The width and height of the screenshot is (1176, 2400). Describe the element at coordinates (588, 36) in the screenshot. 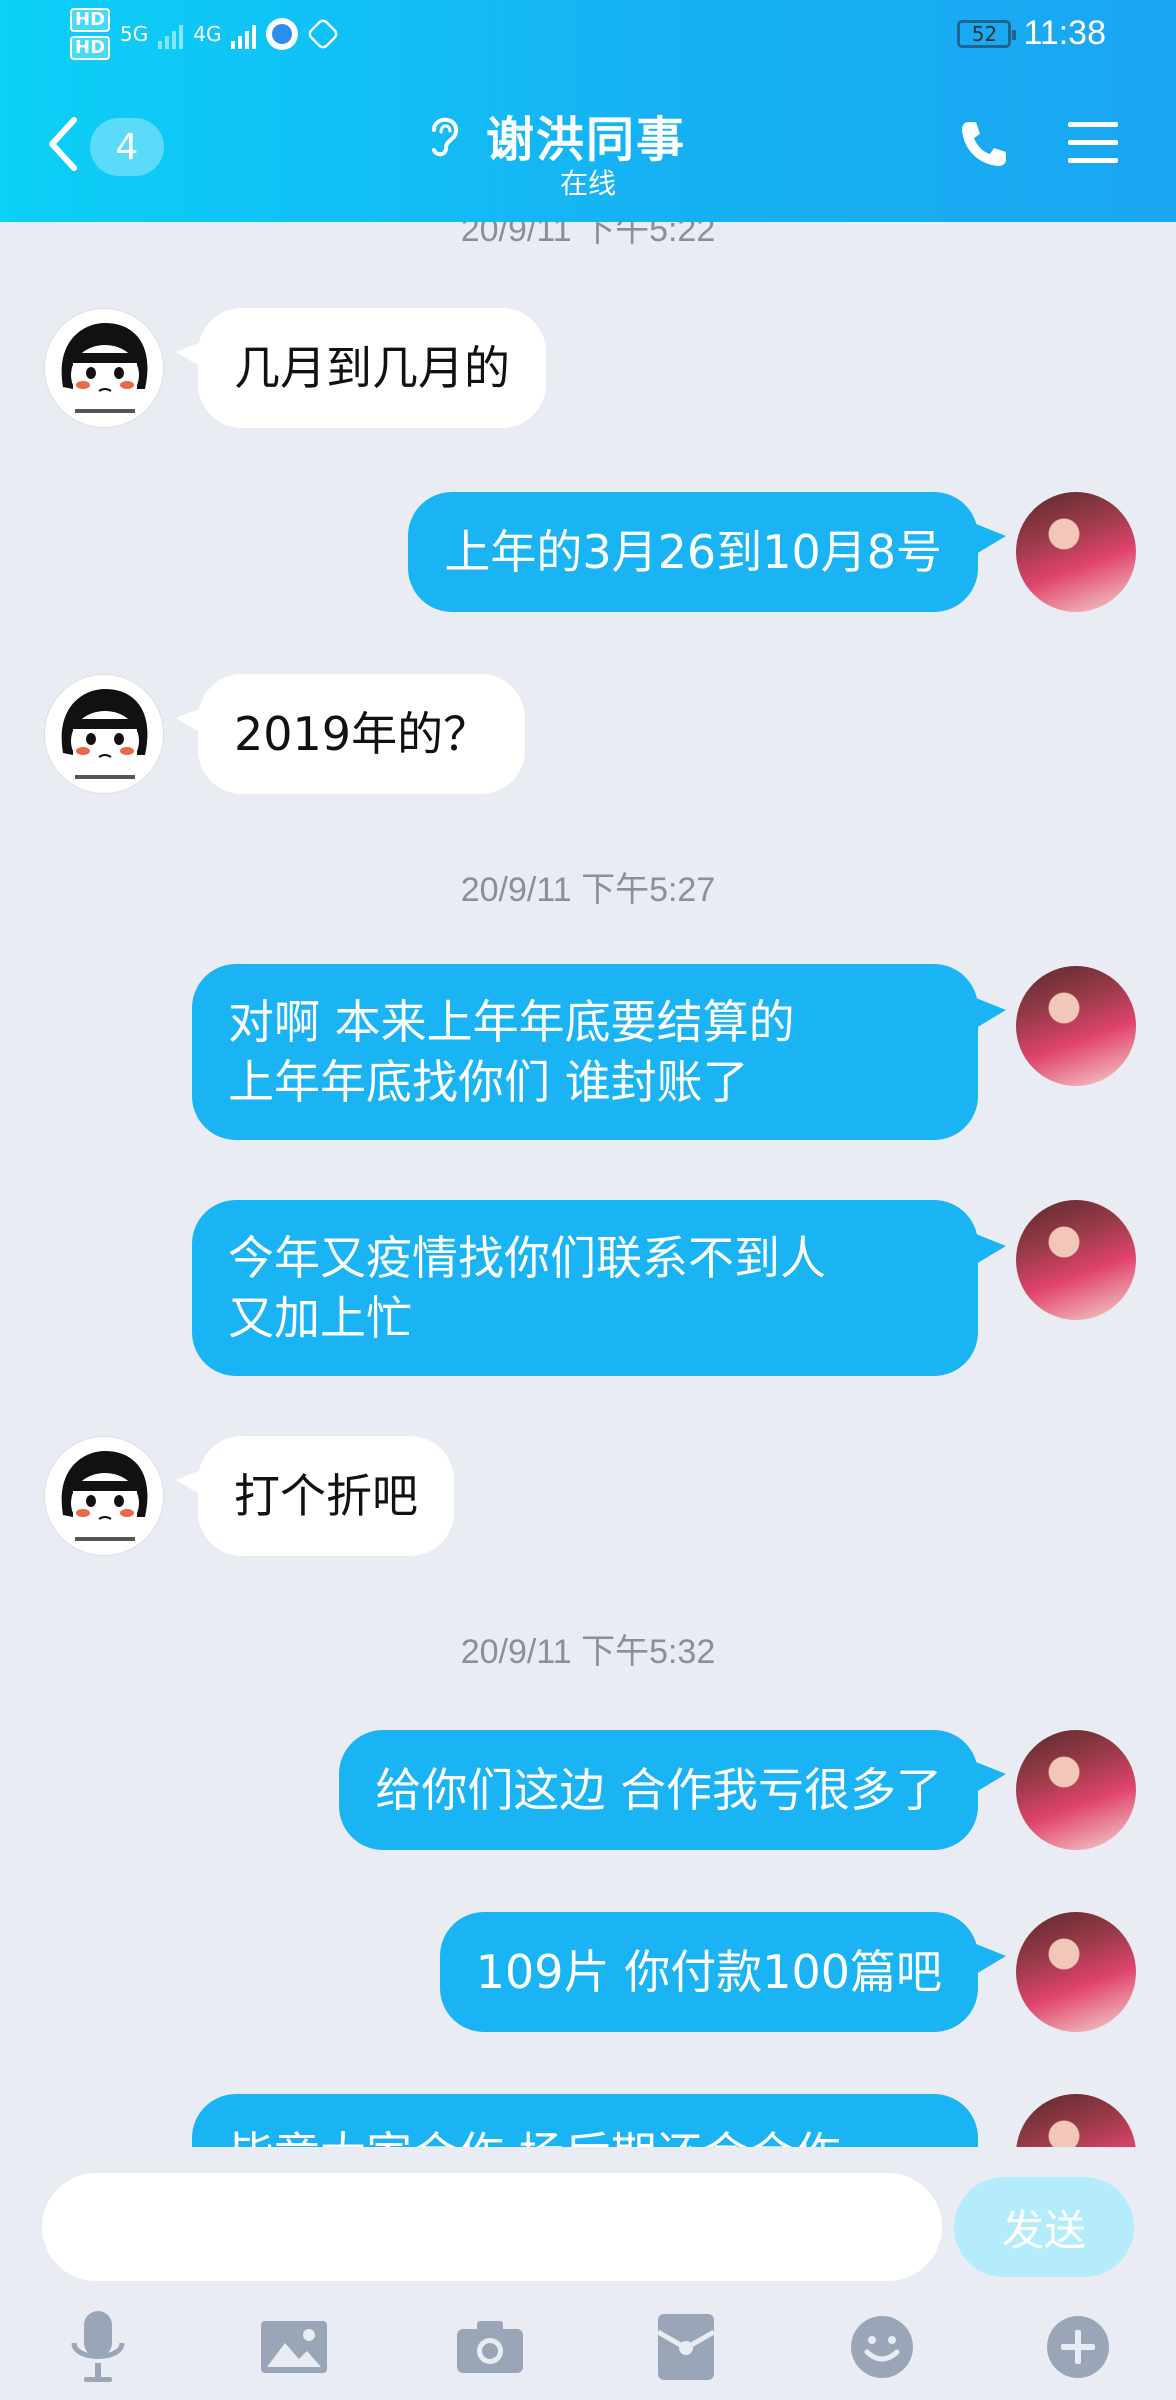

I see `status-bar: HD HD 5G 4G 52 11:38` at that location.